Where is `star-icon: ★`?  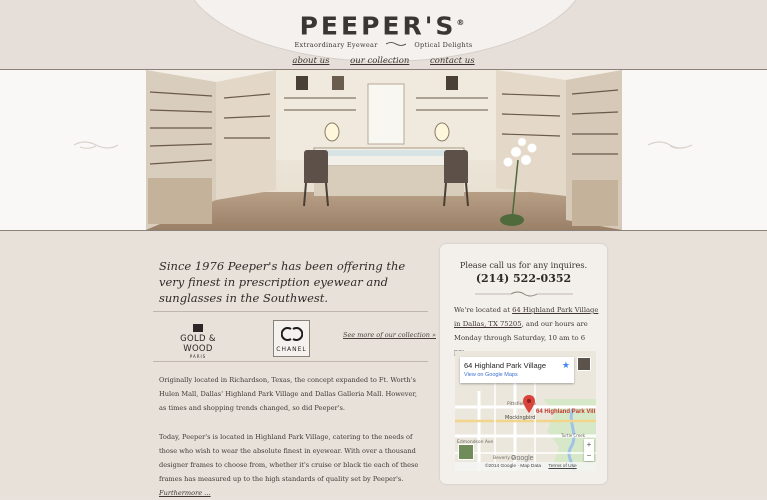
star-icon: ★ is located at coordinates (566, 365).